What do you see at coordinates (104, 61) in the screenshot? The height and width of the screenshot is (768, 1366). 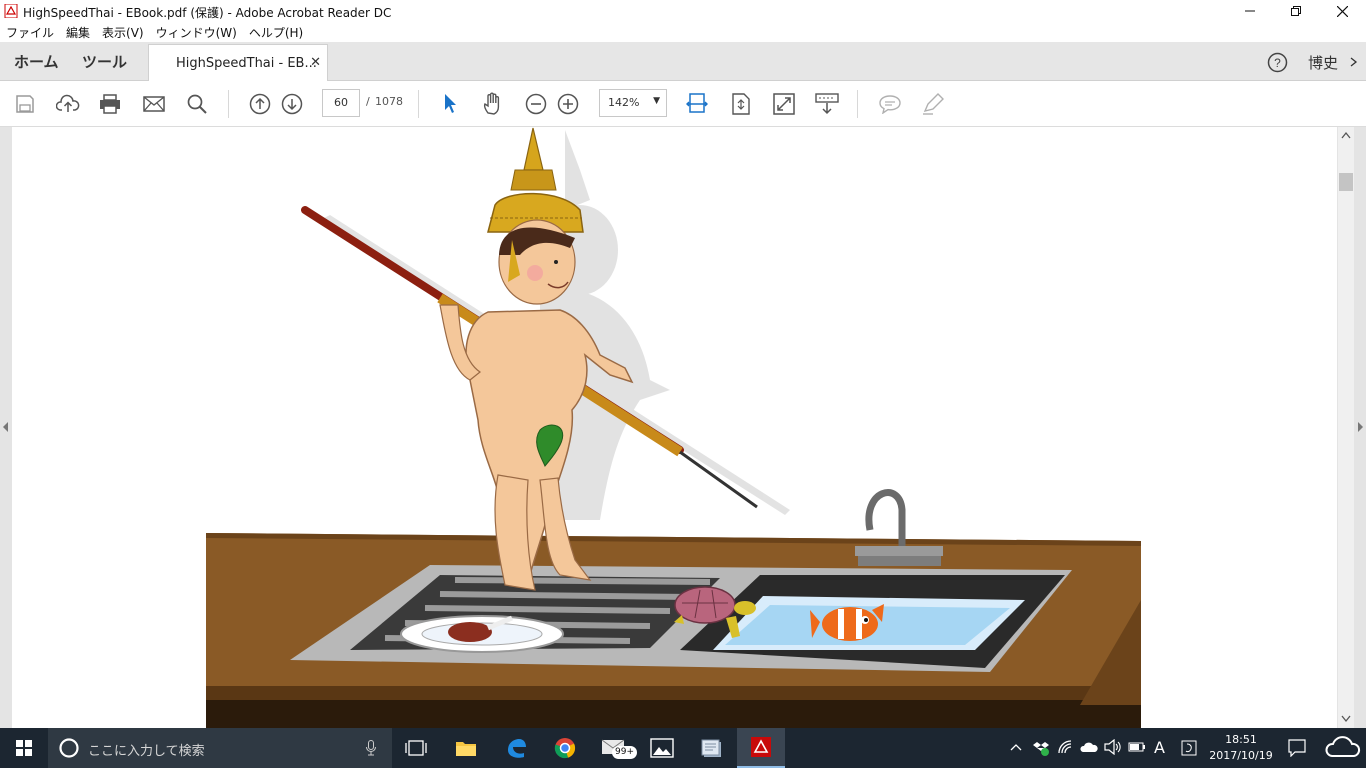 I see `tab-tools: ツール` at bounding box center [104, 61].